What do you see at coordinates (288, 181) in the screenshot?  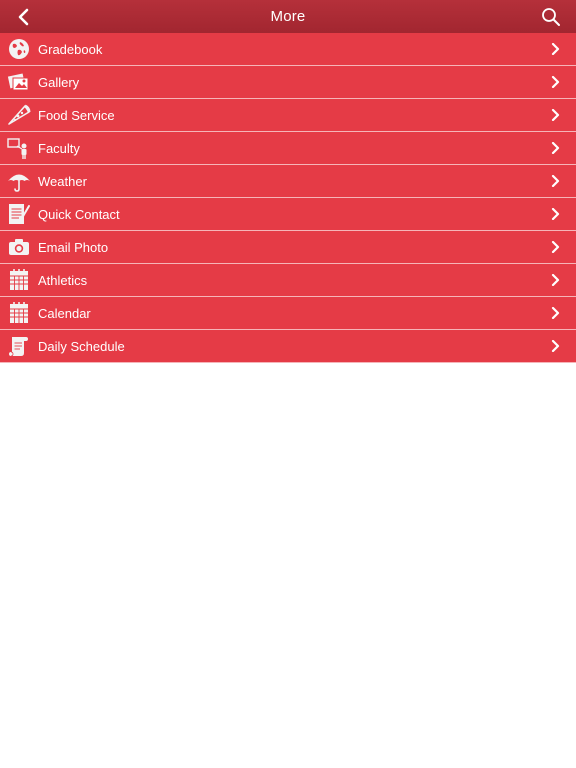 I see `menu-item-weather: Weather` at bounding box center [288, 181].